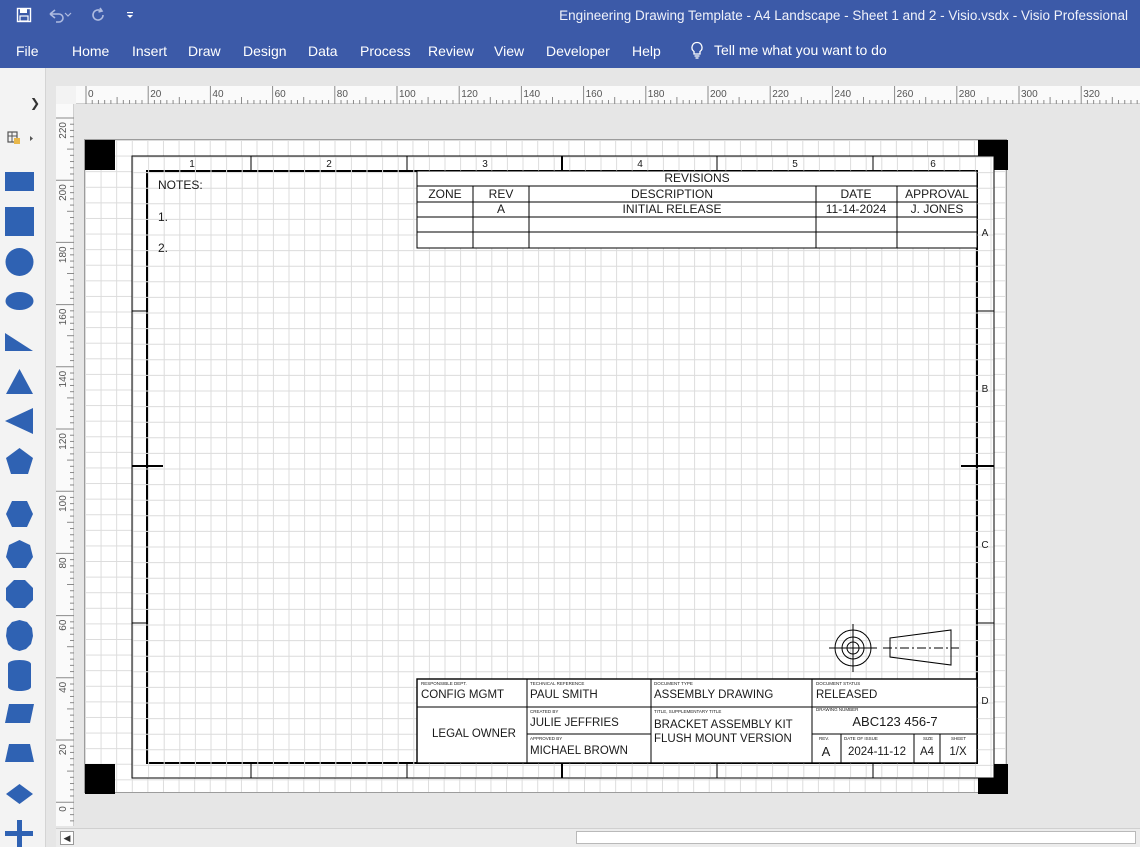 The height and width of the screenshot is (847, 1140). Describe the element at coordinates (856, 837) in the screenshot. I see `scrollbar-thumb` at that location.